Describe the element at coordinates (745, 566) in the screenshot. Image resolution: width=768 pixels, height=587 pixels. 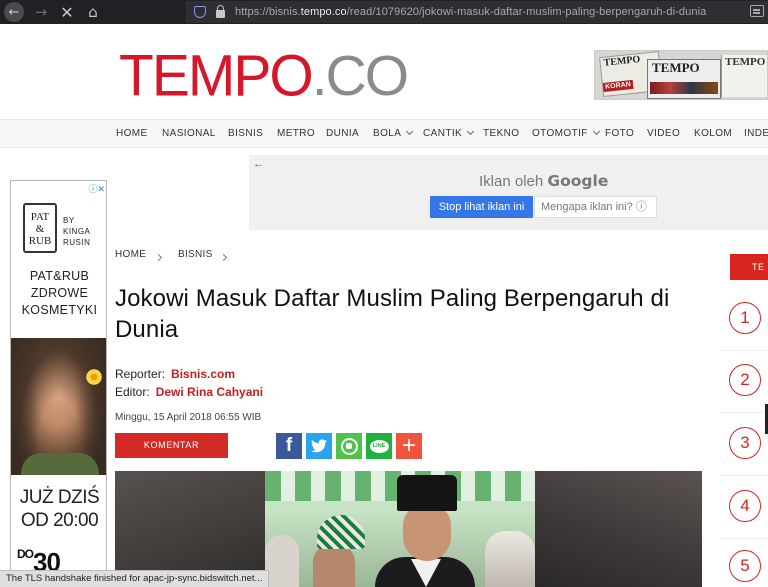
I see `popular-rank-5: 5` at that location.